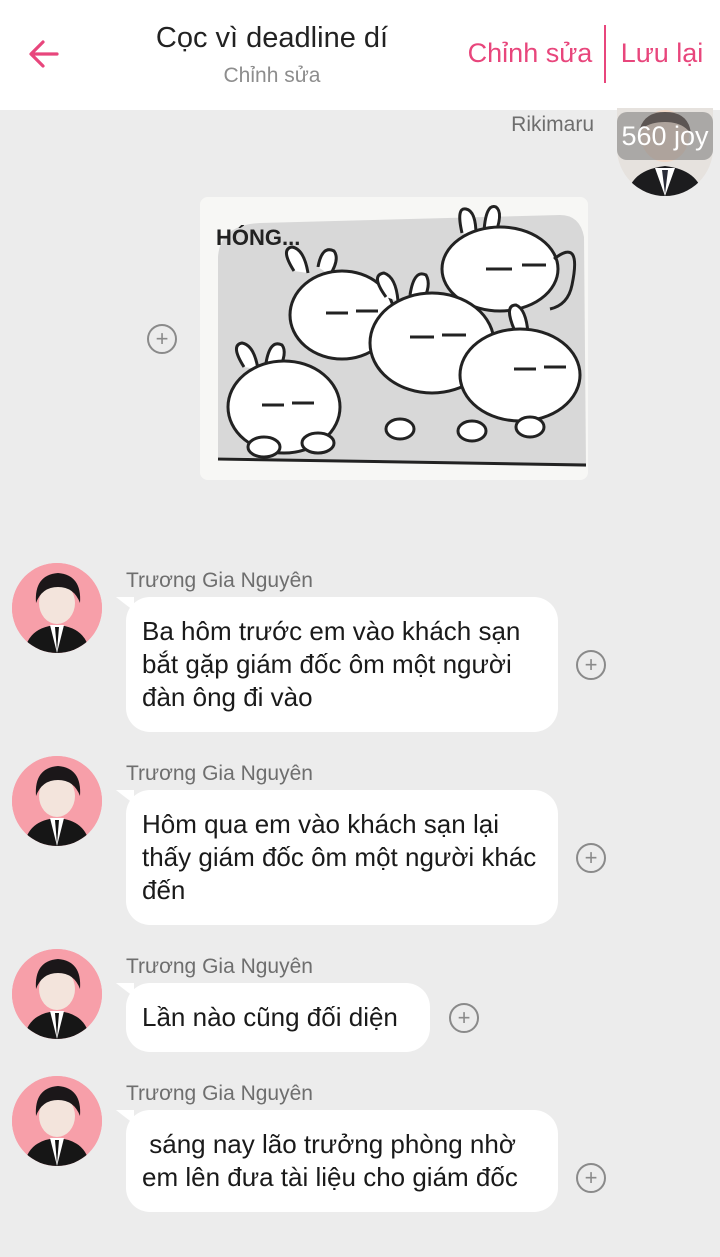 The width and height of the screenshot is (720, 1257). What do you see at coordinates (272, 38) in the screenshot?
I see `page-title: Cọc vì deadline dí` at bounding box center [272, 38].